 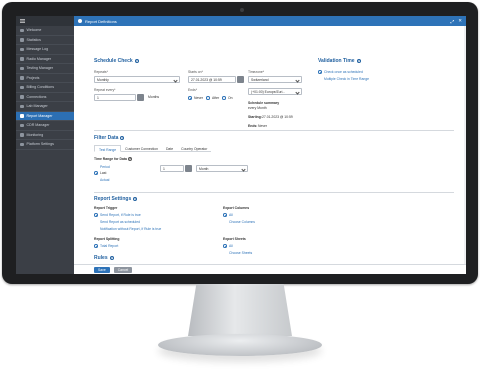 I want to click on schedule-summary-value: every Month, so click(x=257, y=108).